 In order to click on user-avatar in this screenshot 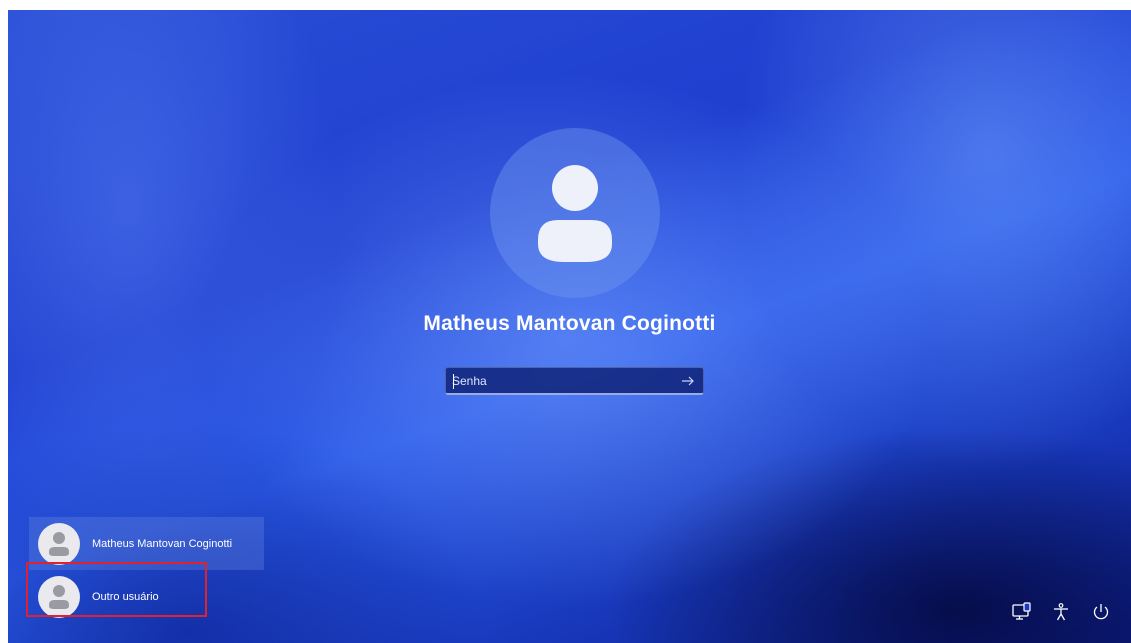, I will do `click(575, 213)`.